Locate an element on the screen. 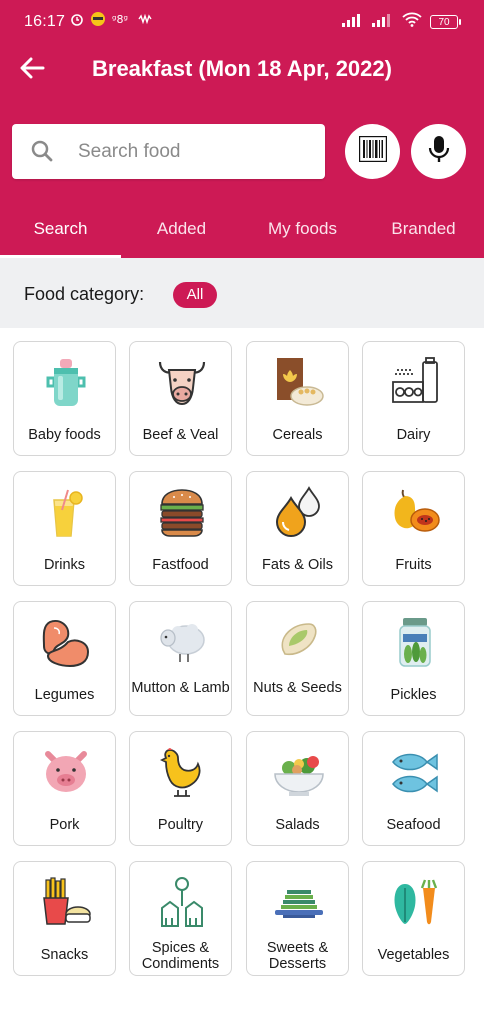 Image resolution: width=484 pixels, height=1016 pixels. category-seafood: Seafood is located at coordinates (413, 788).